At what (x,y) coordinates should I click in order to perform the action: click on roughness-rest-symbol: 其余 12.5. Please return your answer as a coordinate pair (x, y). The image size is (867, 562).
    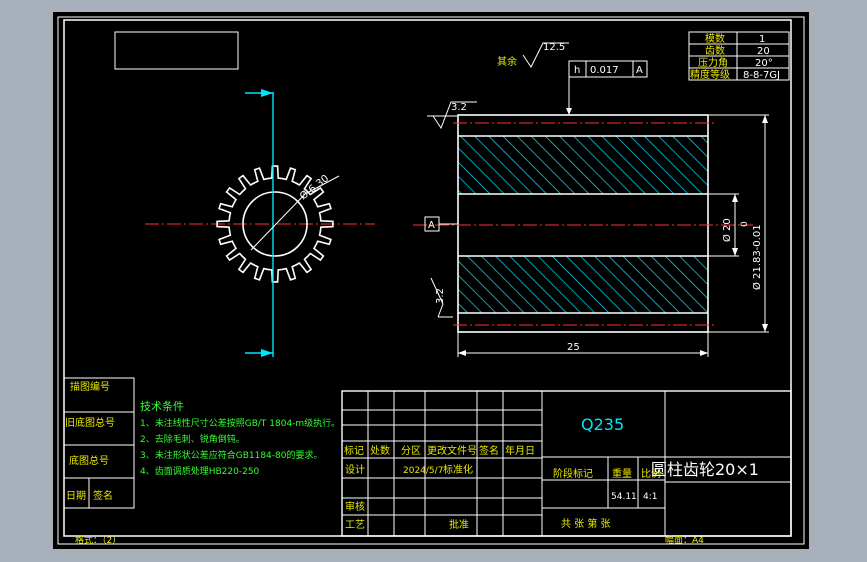
    Looking at the image, I should click on (533, 55).